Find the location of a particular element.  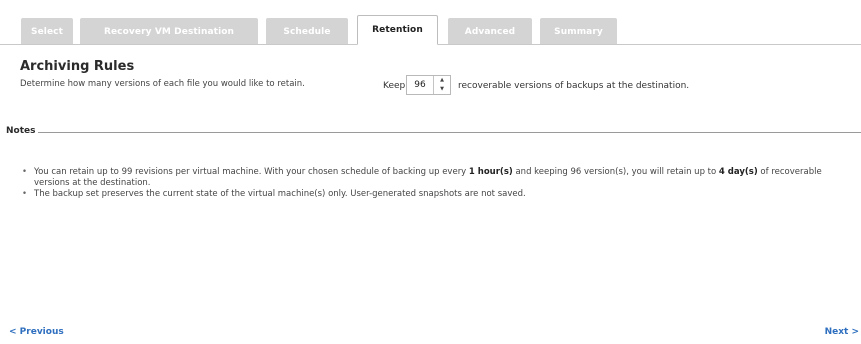

stepper-arrows: ▲ ▼ is located at coordinates (441, 85).